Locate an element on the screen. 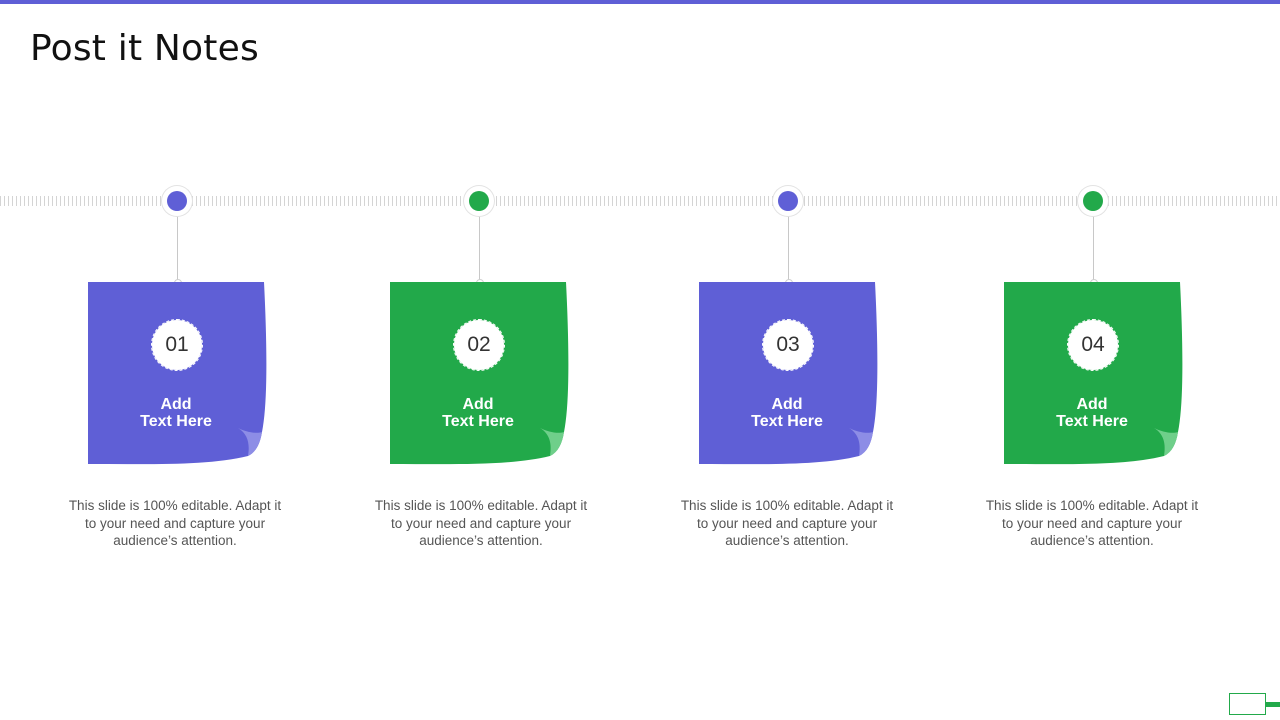  sticky-note-1: 01 Add Text Here is located at coordinates (178, 375).